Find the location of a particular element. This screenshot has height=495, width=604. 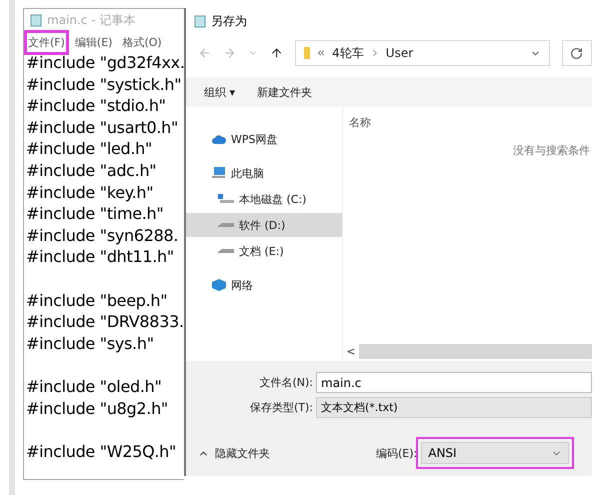

code-line: #include "gd32f4xx. is located at coordinates (105, 63).